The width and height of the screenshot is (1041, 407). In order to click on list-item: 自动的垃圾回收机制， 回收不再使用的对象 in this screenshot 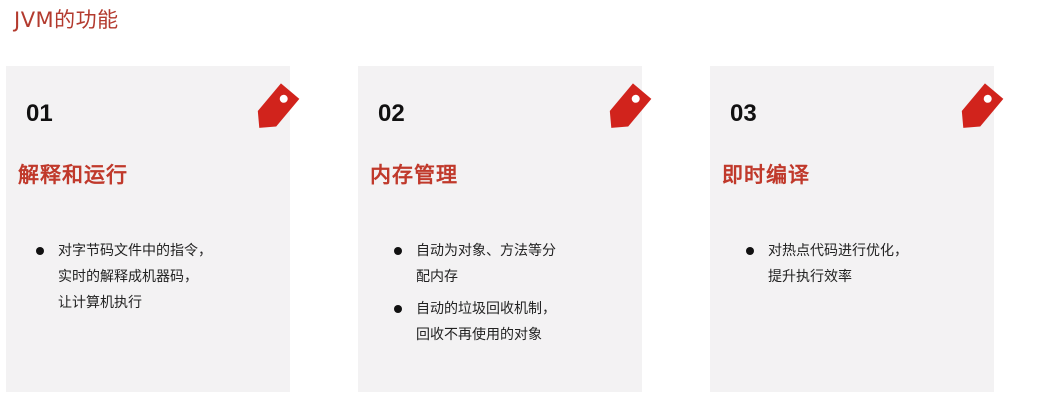, I will do `click(512, 322)`.